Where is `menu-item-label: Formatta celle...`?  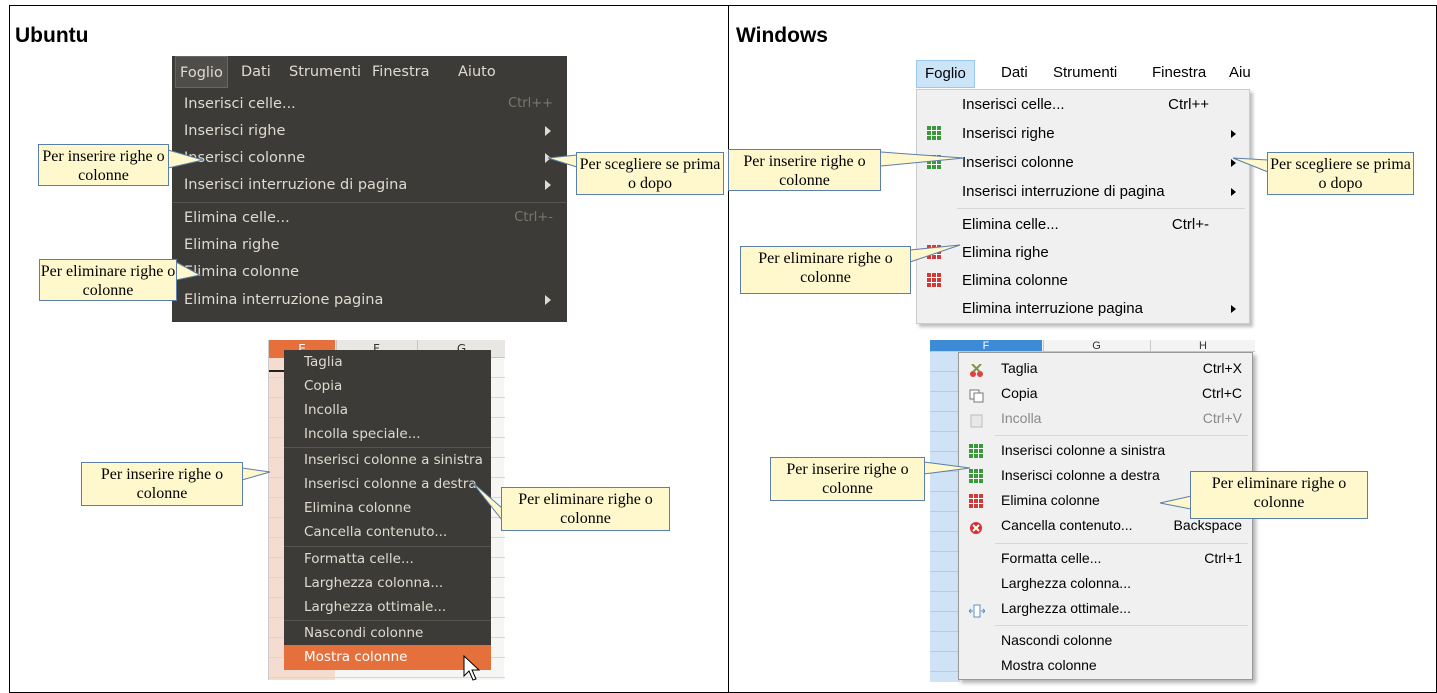 menu-item-label: Formatta celle... is located at coordinates (1051, 558).